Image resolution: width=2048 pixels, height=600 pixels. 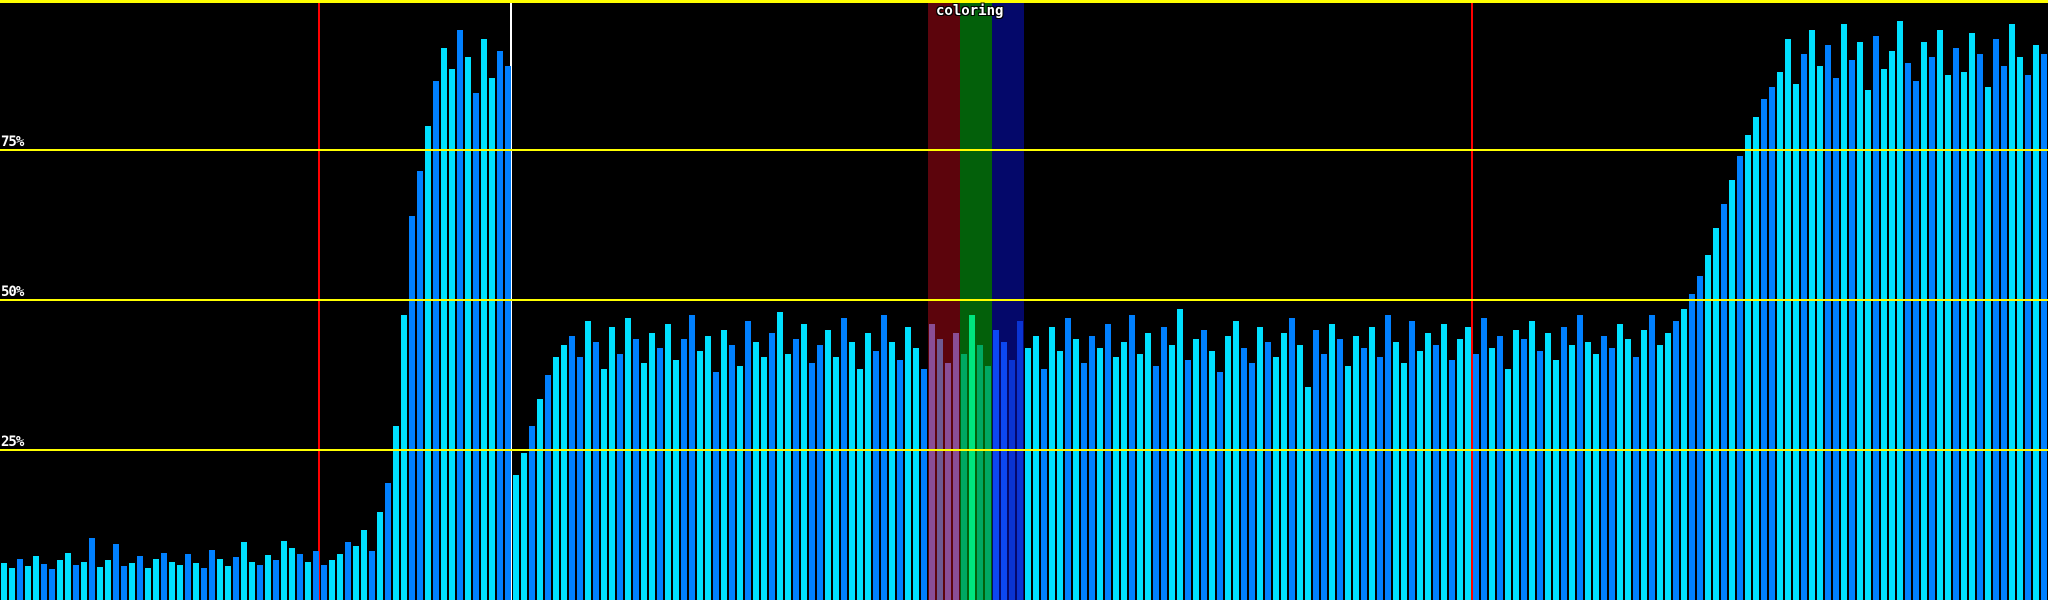 What do you see at coordinates (12, 142) in the screenshot?
I see `grid-label: 75%` at bounding box center [12, 142].